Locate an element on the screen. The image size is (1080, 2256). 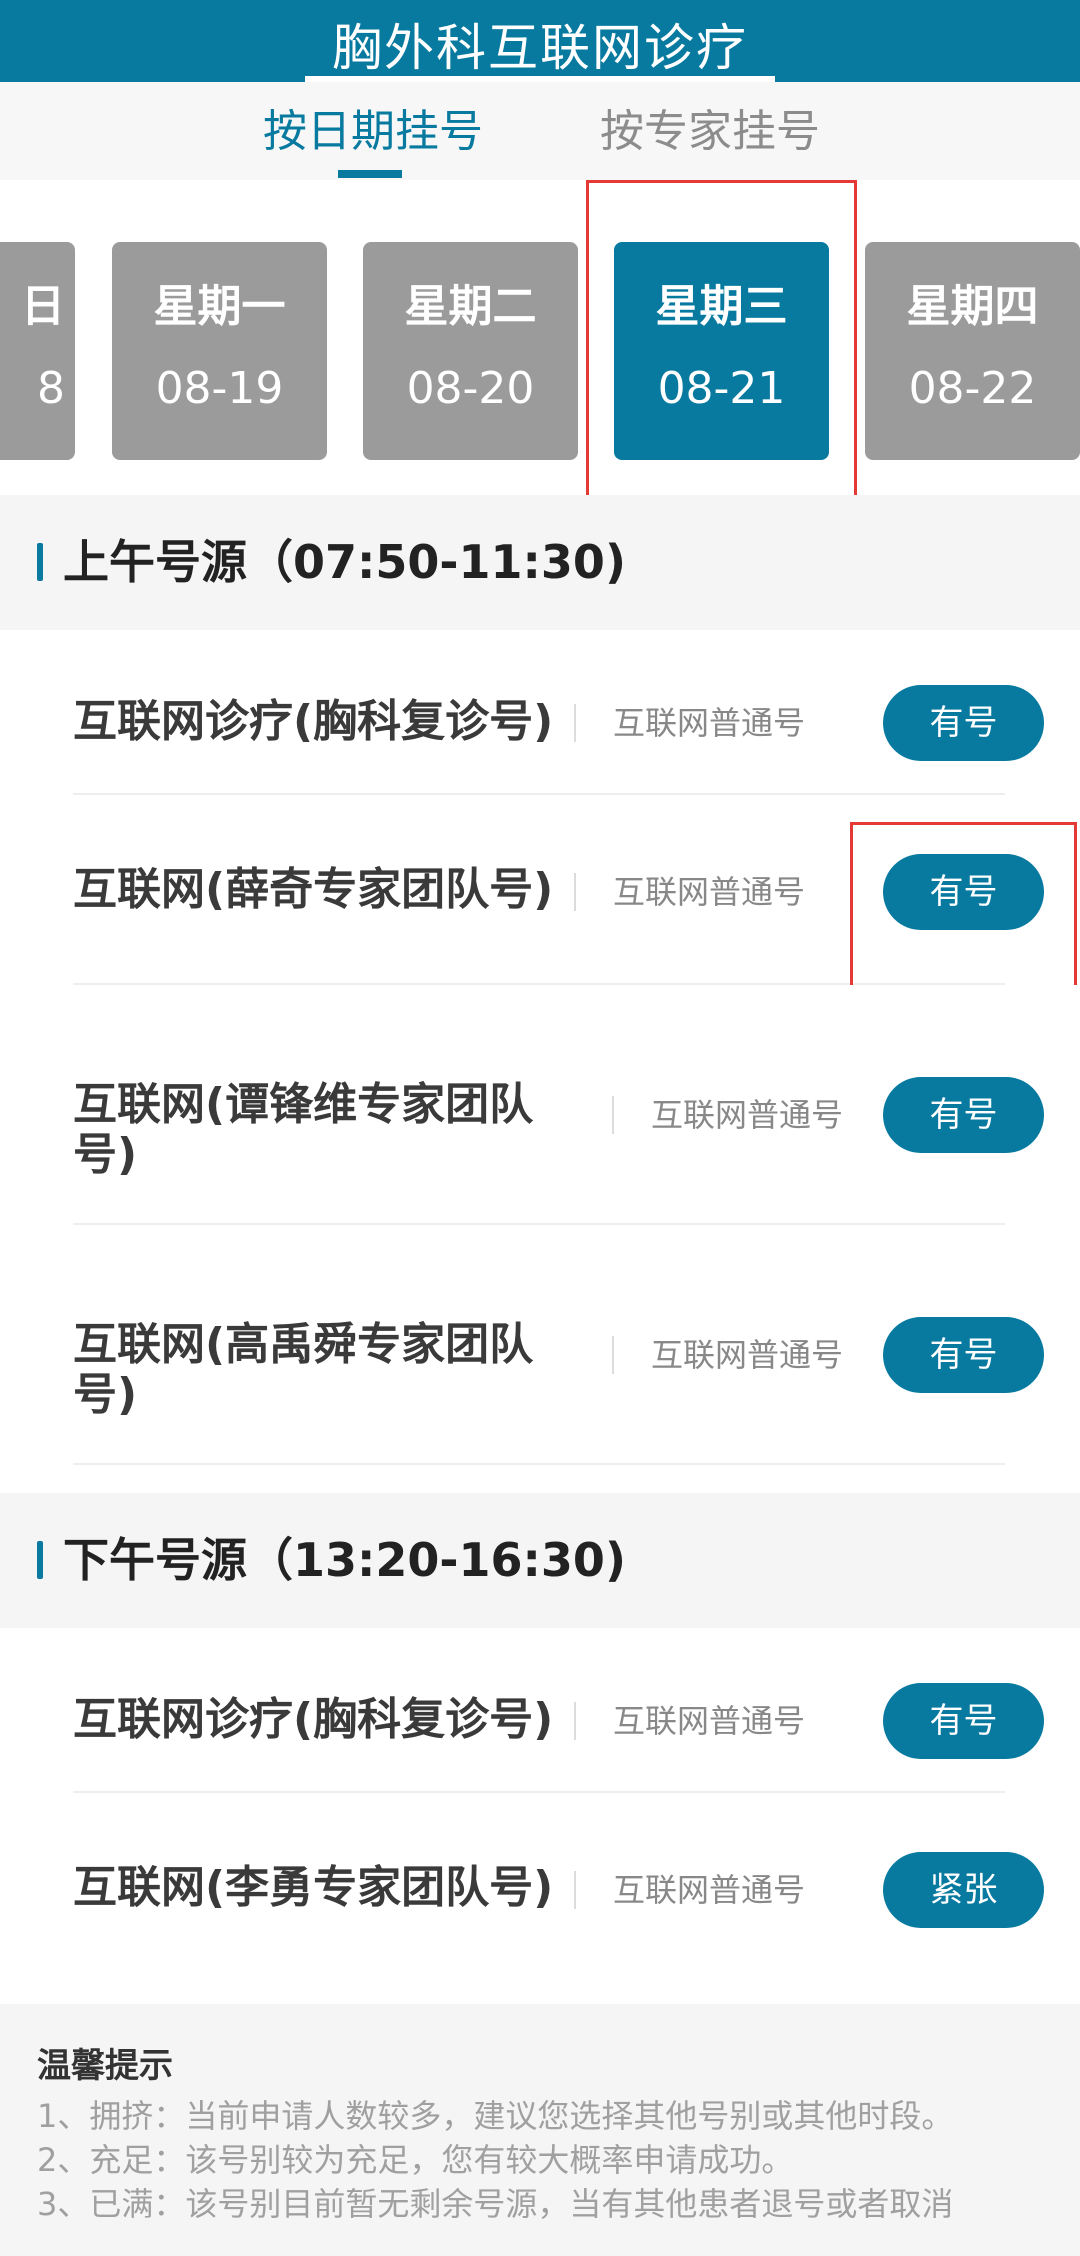
slot-name: 互联网(李勇专家团队号) is located at coordinates (313, 1887).